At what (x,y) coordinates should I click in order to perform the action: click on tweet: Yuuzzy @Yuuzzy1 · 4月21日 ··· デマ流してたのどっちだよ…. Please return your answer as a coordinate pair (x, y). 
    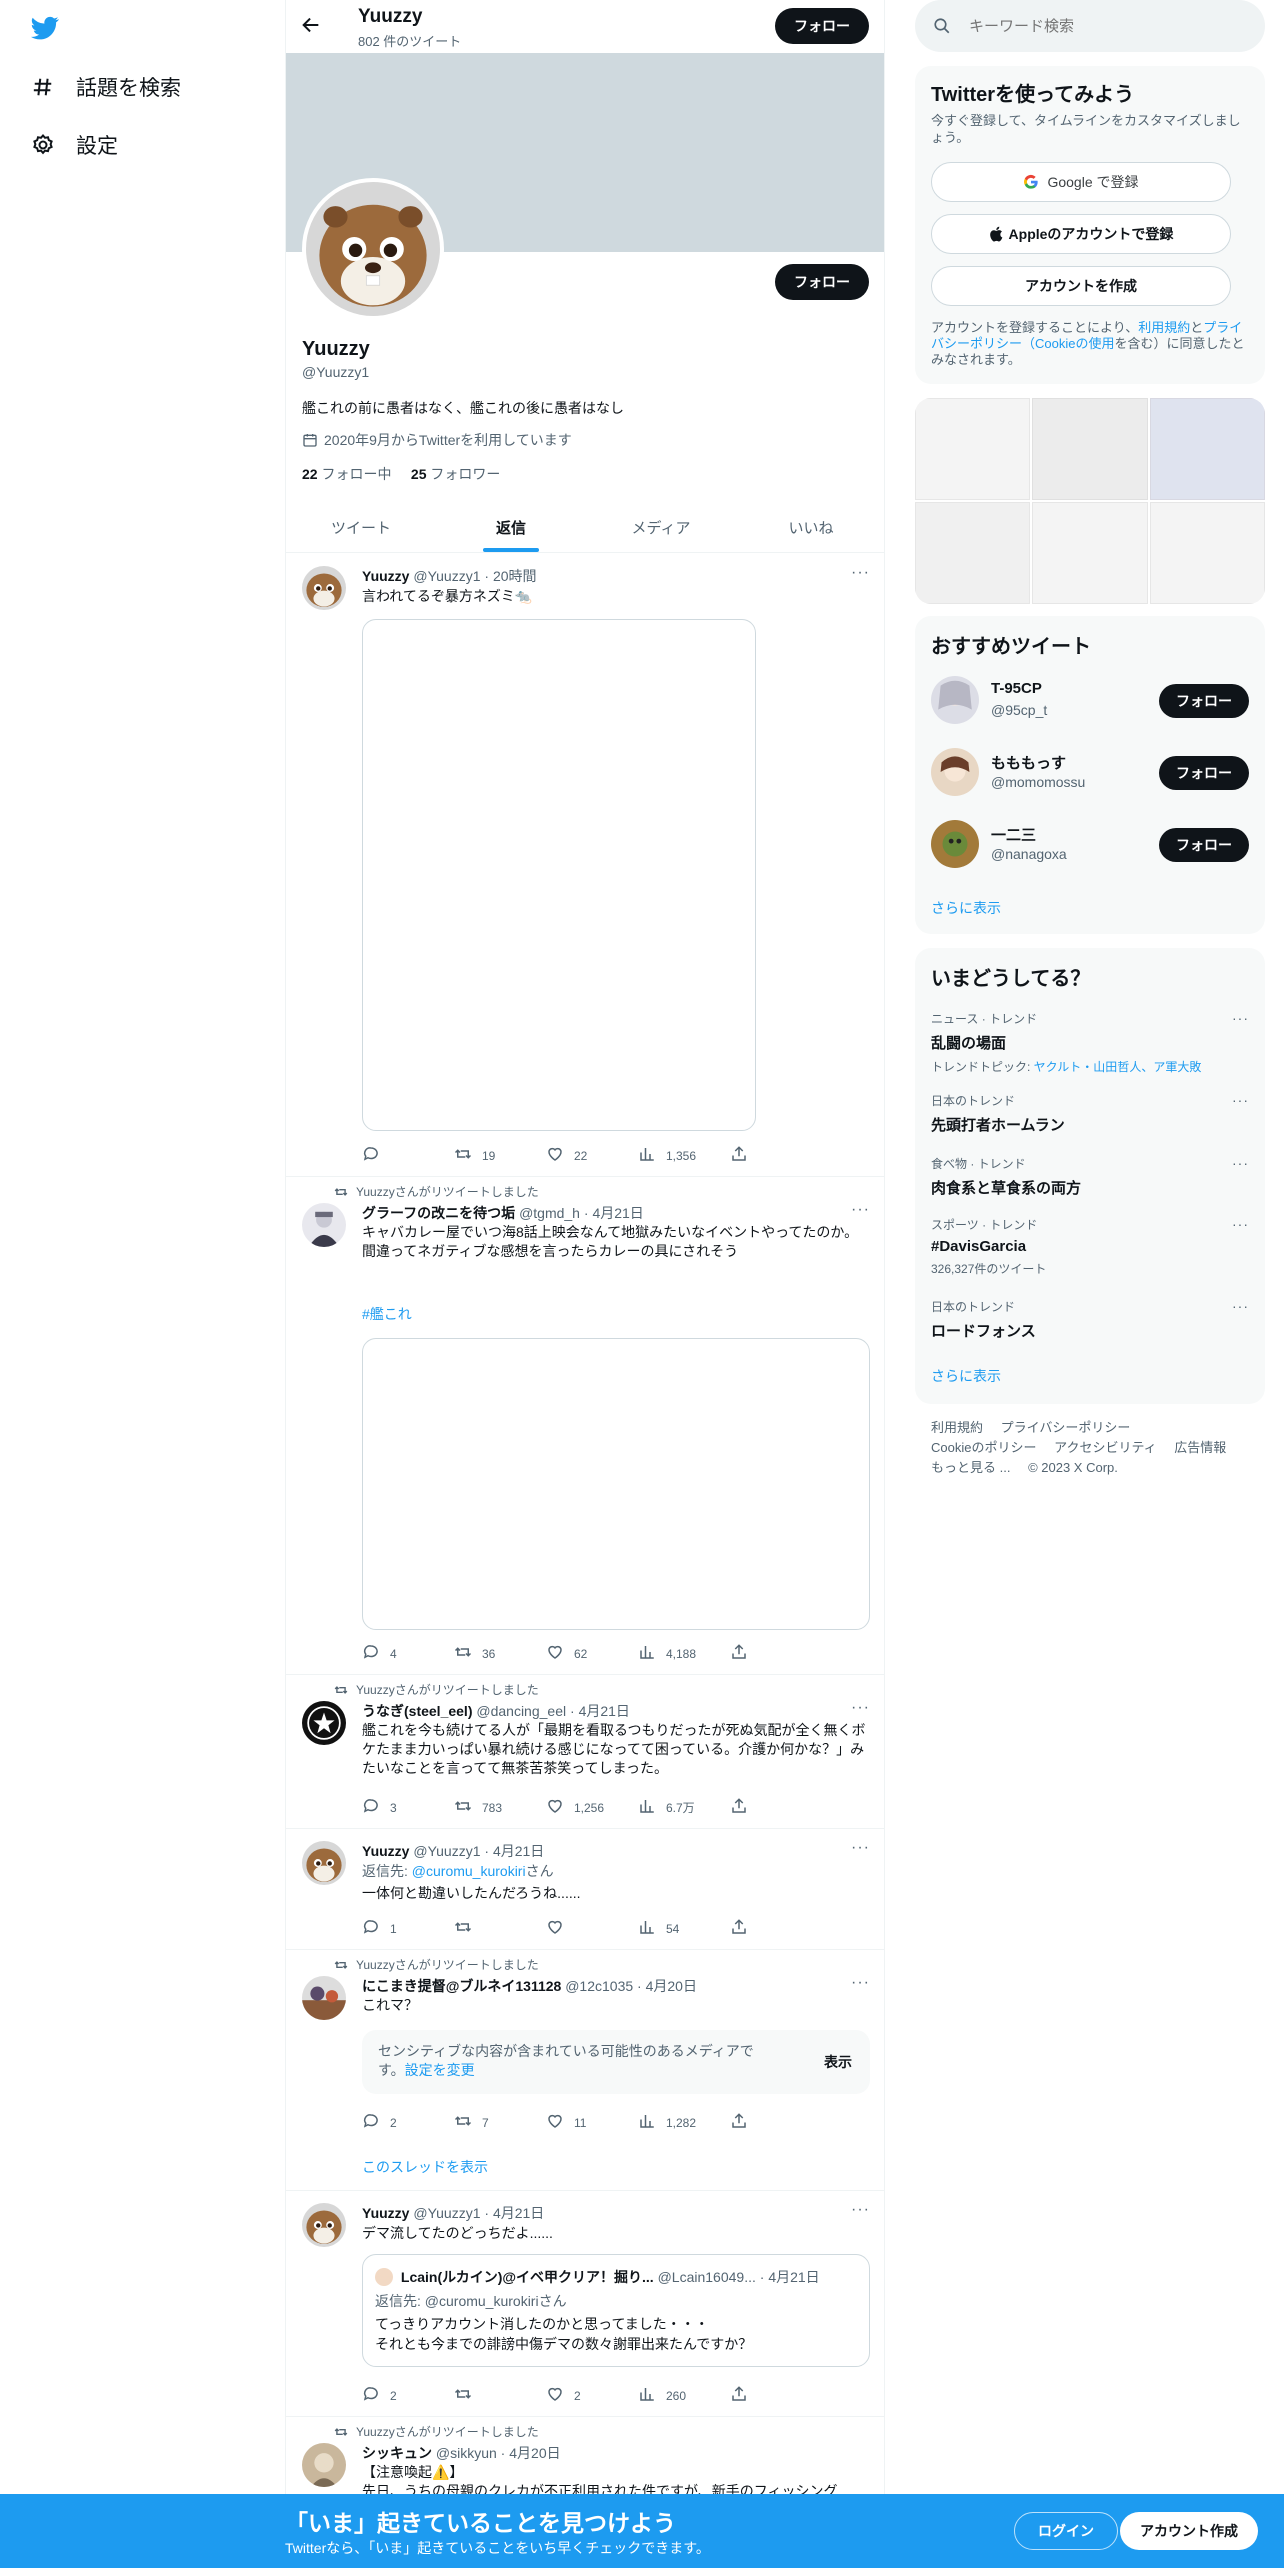
    Looking at the image, I should click on (585, 2304).